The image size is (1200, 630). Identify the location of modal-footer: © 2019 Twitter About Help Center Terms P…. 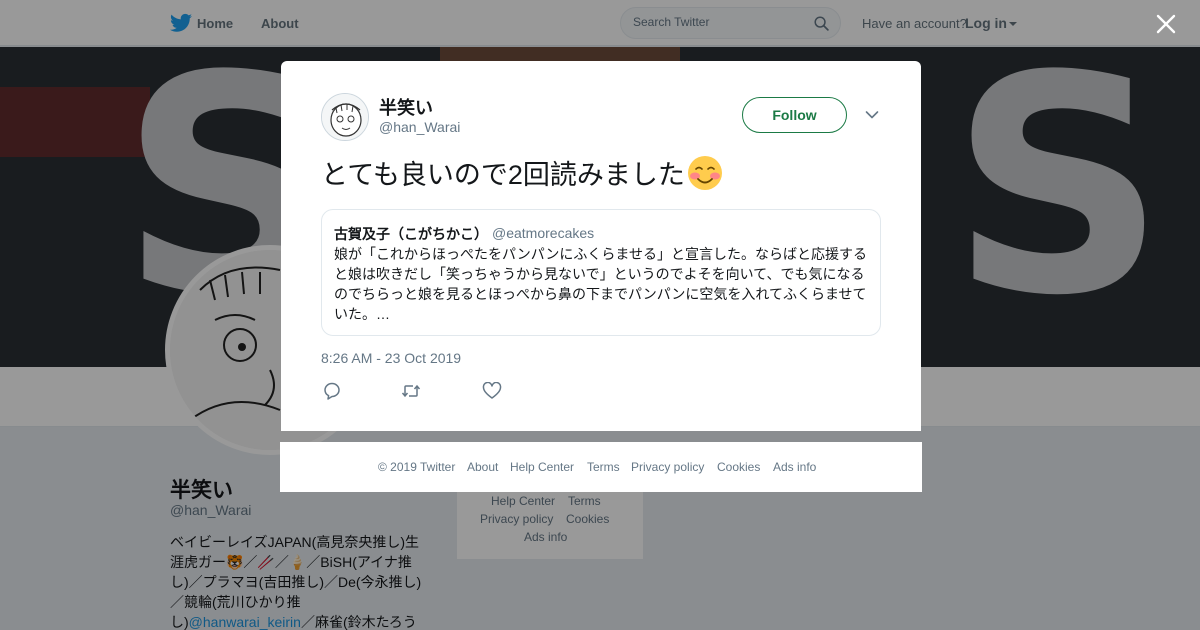
(601, 467).